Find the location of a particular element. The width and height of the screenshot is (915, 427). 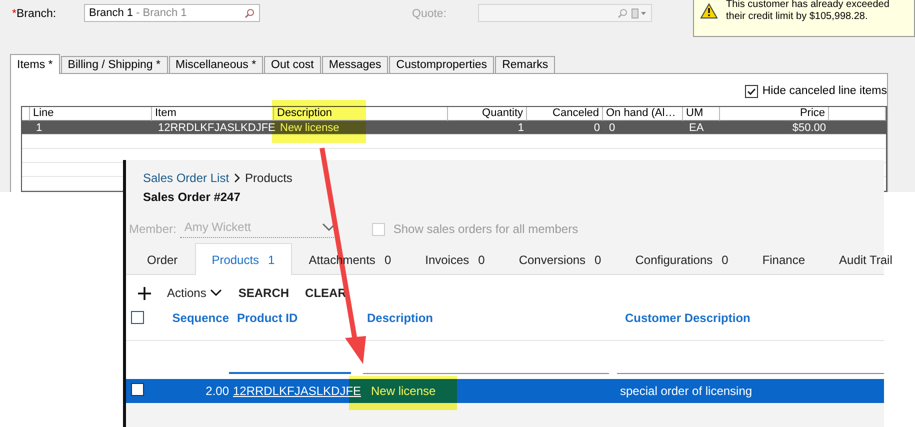

page-title: Sales Order #247 is located at coordinates (192, 197).